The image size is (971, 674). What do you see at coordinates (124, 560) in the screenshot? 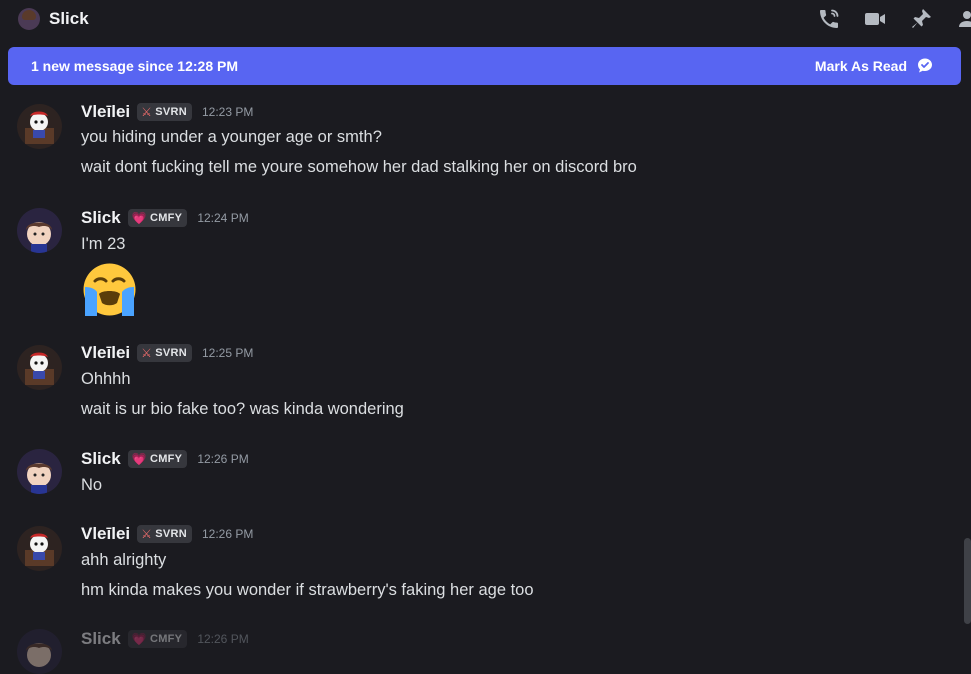
I see `message-text: ahh alrighty` at bounding box center [124, 560].